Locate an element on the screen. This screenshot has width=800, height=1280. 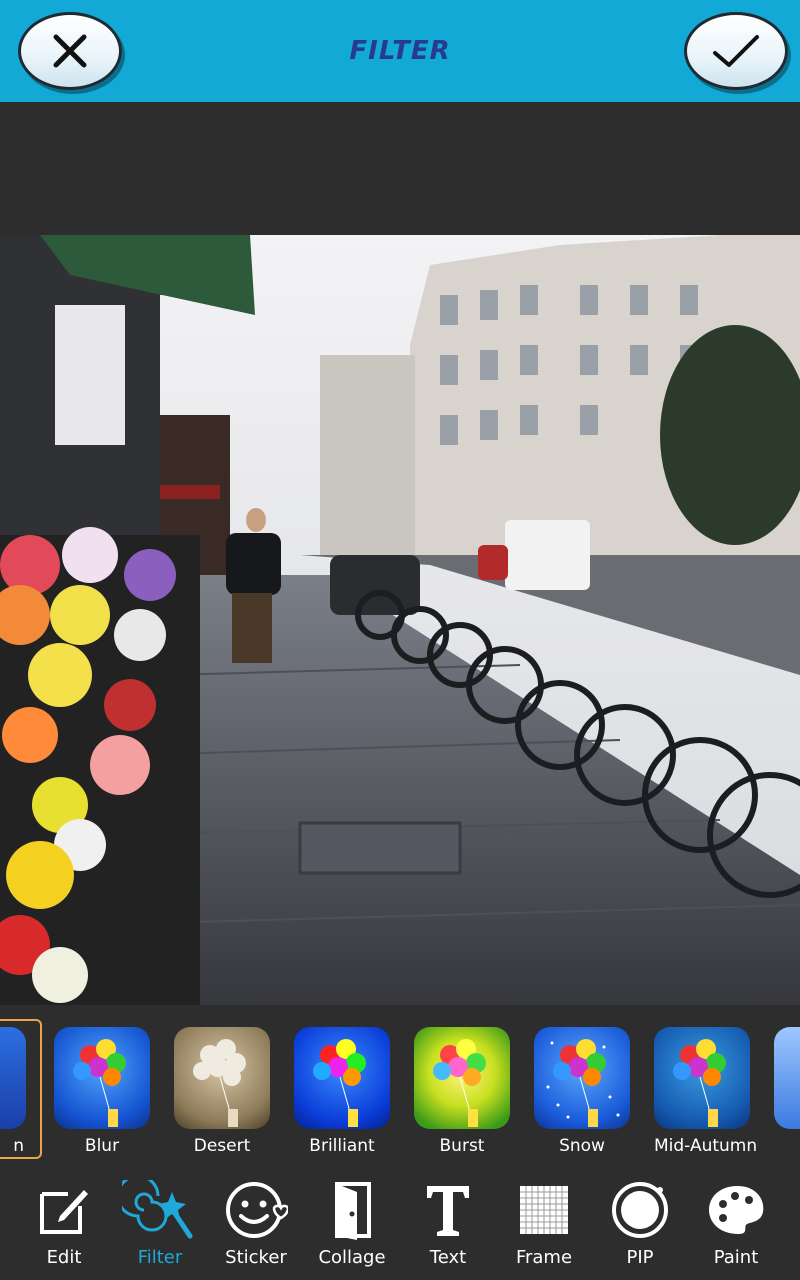
tool-frame: Frame is located at coordinates (544, 1227).